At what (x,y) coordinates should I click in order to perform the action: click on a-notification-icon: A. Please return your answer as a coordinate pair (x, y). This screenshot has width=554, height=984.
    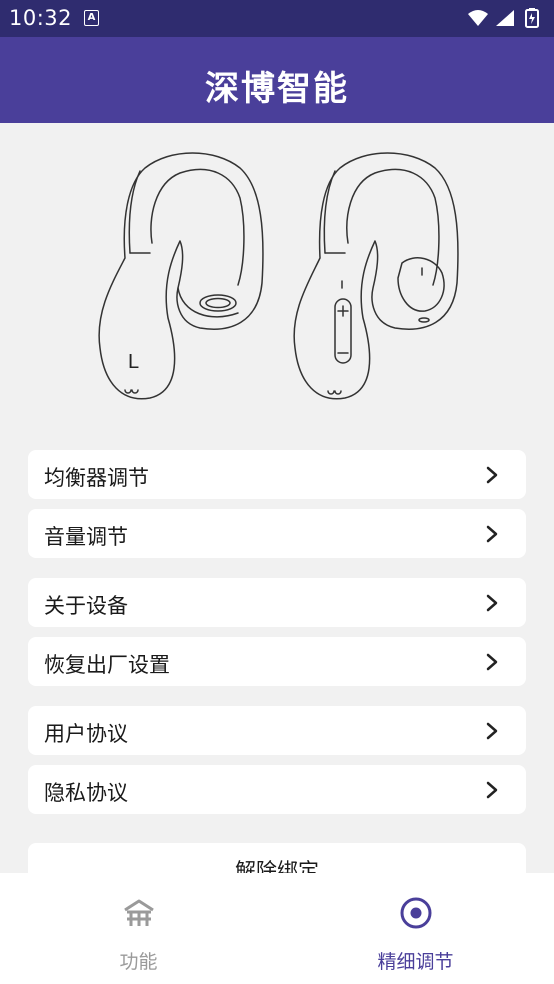
    Looking at the image, I should click on (91, 18).